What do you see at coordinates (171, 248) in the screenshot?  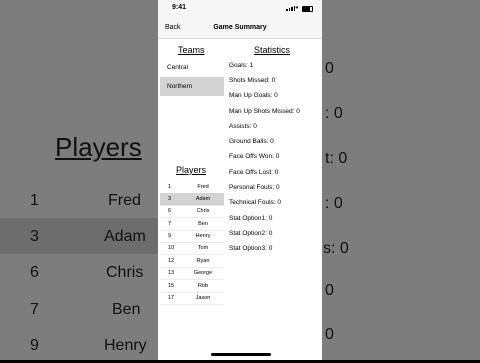 I see `player-number: 10` at bounding box center [171, 248].